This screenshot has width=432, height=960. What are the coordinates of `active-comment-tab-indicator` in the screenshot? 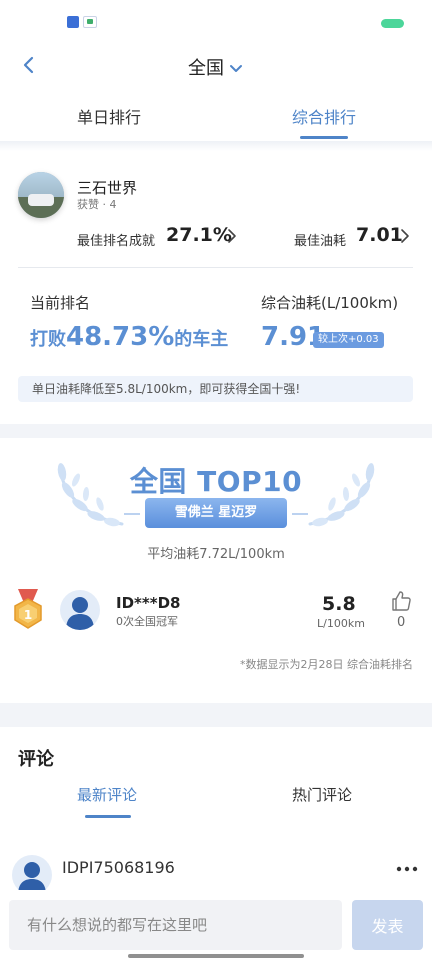 It's located at (108, 816).